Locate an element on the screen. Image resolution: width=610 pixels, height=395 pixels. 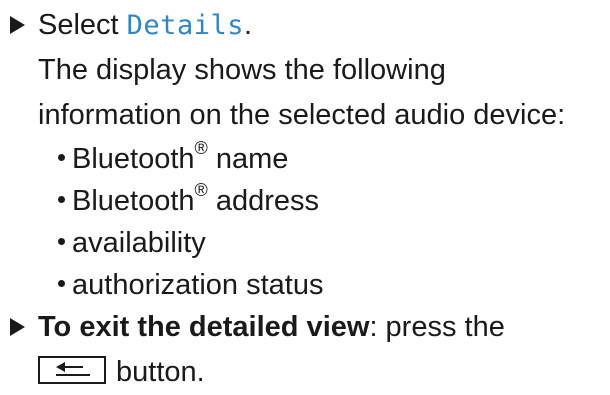
list-item-rest: address is located at coordinates (263, 201).